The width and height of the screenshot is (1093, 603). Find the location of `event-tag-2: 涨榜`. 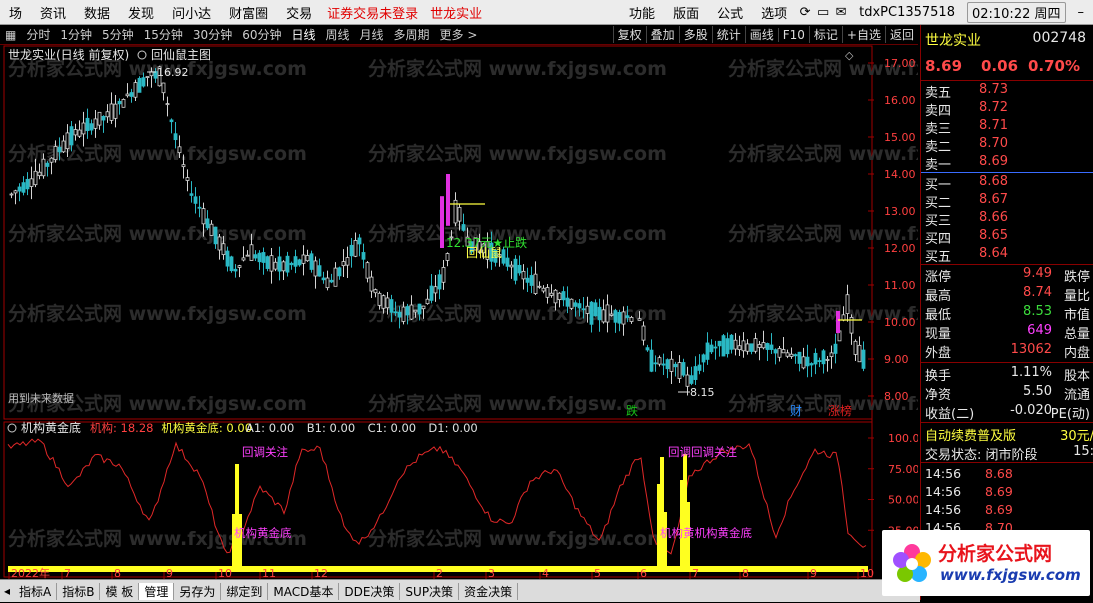

event-tag-2: 涨榜 is located at coordinates (840, 410).